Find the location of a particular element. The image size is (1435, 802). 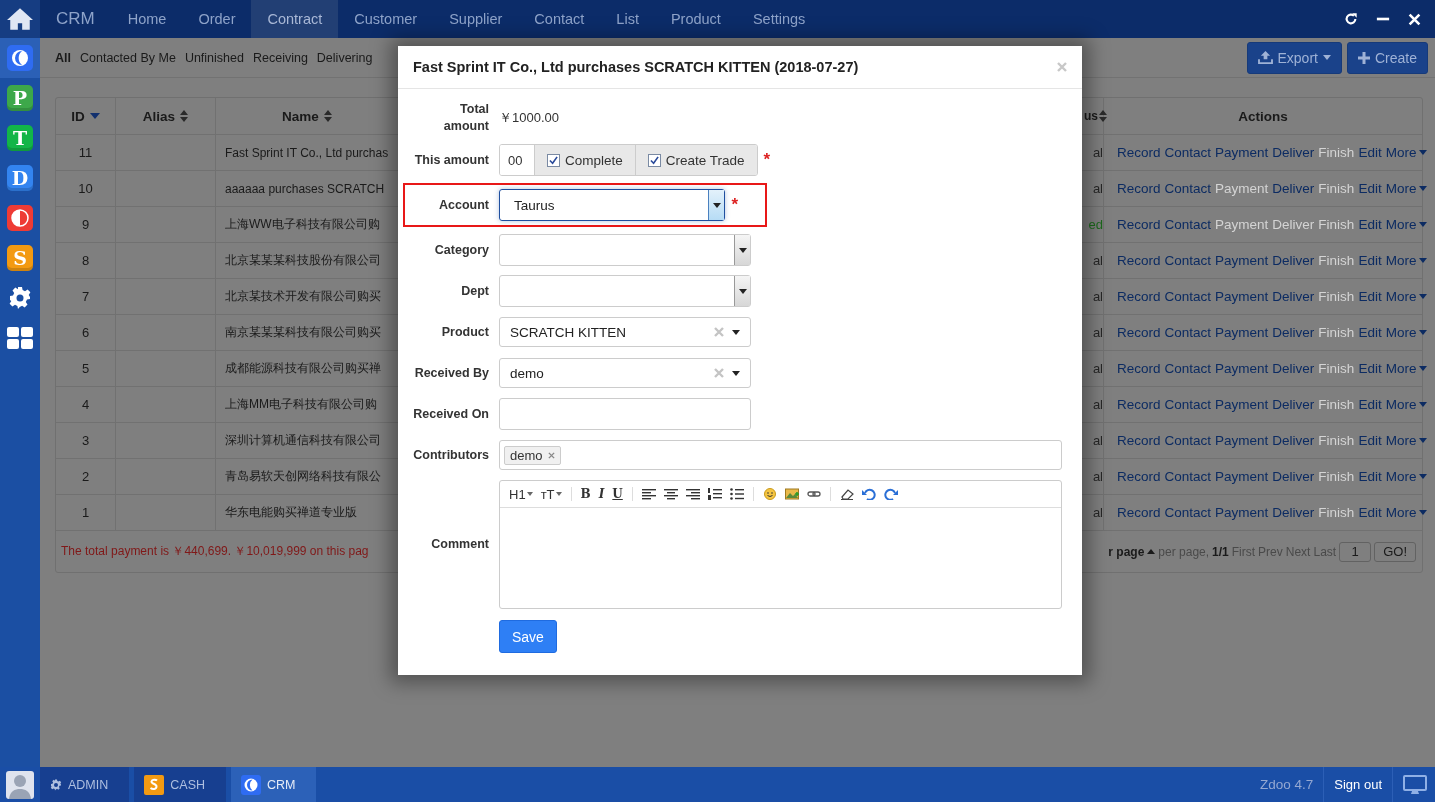

taskbar-app: ADMIN is located at coordinates (85, 784).